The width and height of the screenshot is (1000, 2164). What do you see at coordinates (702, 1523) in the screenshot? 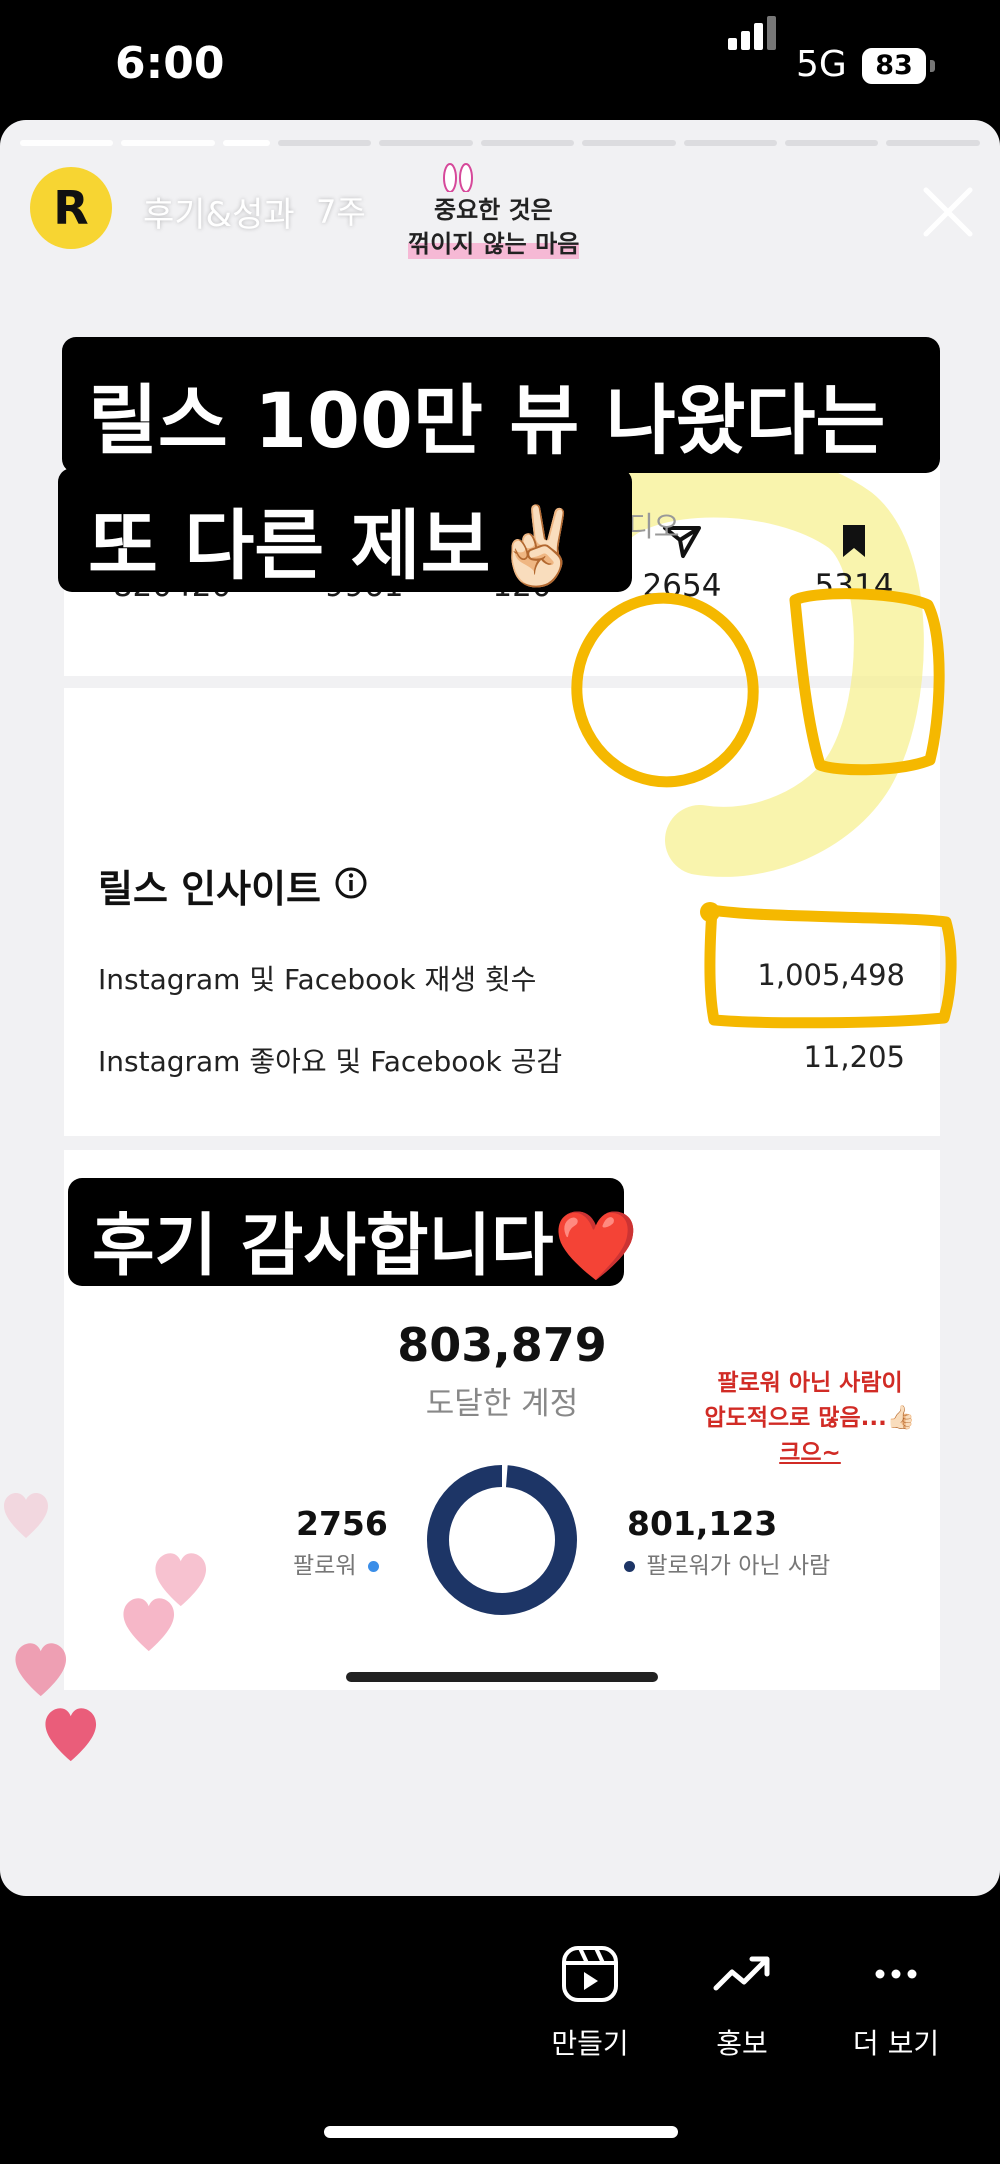
I see `non-followers-value: 801,123` at bounding box center [702, 1523].